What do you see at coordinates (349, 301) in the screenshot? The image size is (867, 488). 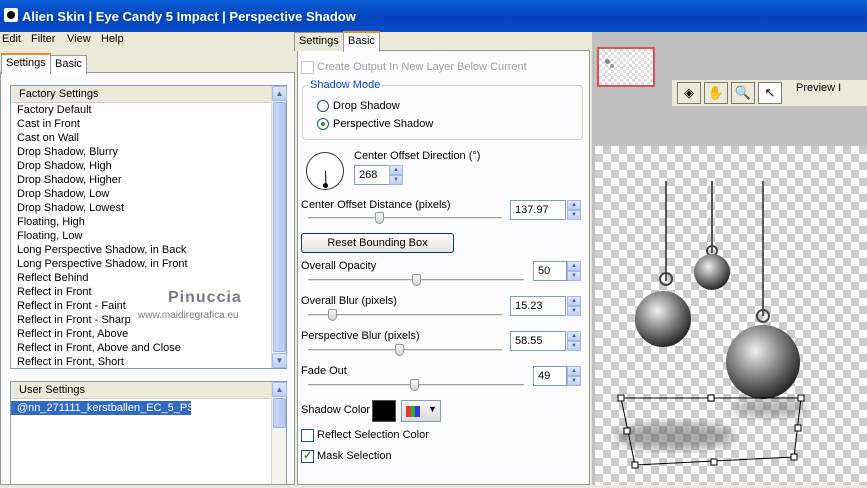 I see `blur-label: Overall Blur (pixels)` at bounding box center [349, 301].